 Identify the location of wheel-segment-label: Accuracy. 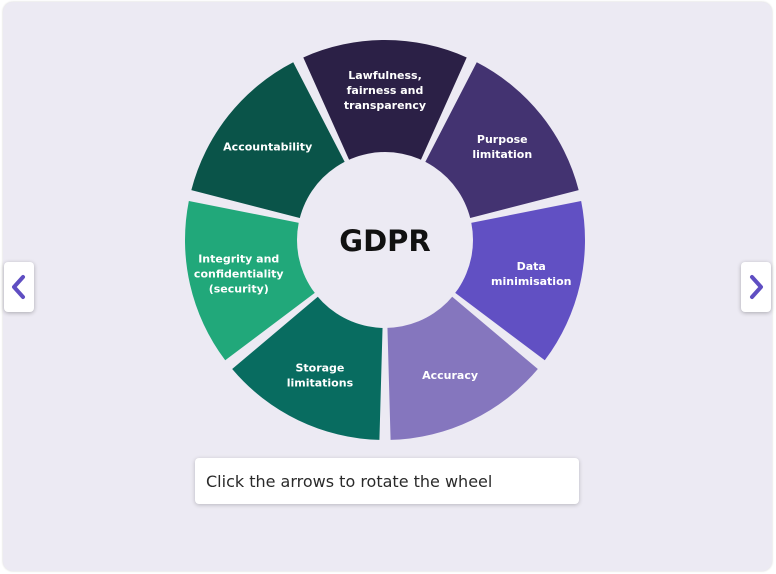
(450, 375).